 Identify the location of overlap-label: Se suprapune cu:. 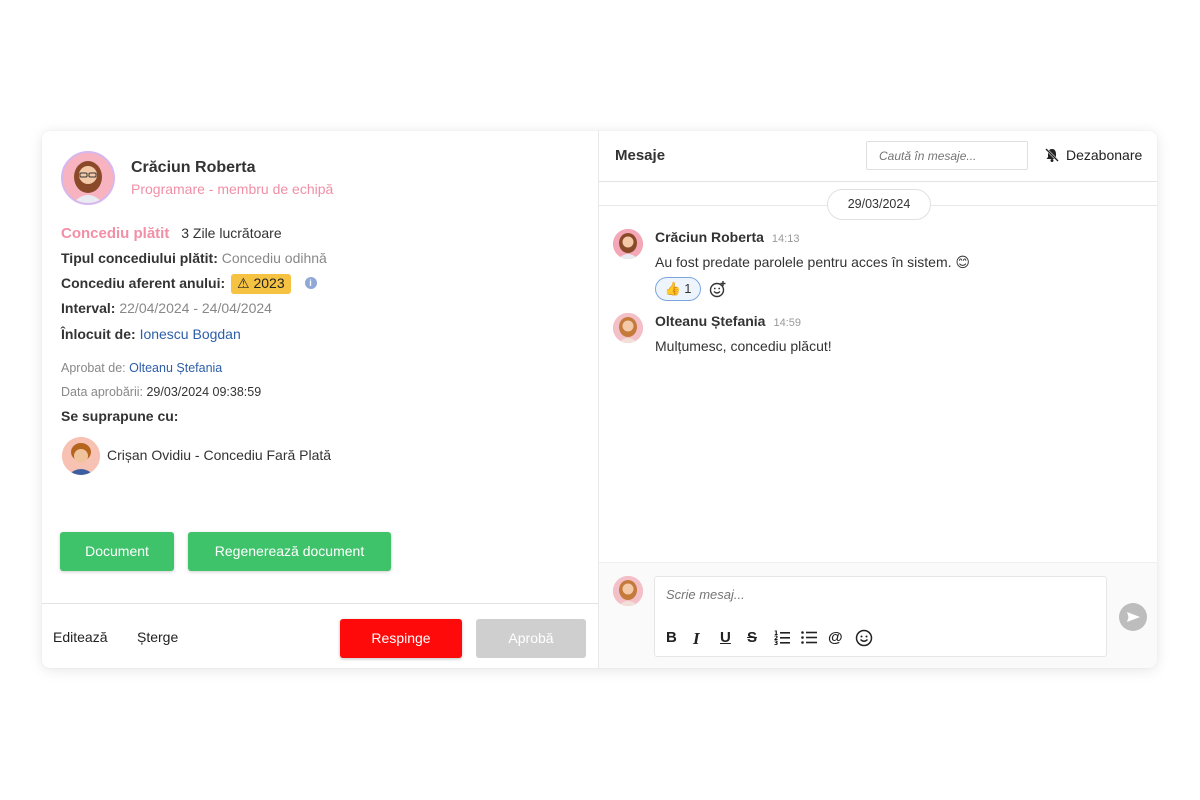
(120, 416).